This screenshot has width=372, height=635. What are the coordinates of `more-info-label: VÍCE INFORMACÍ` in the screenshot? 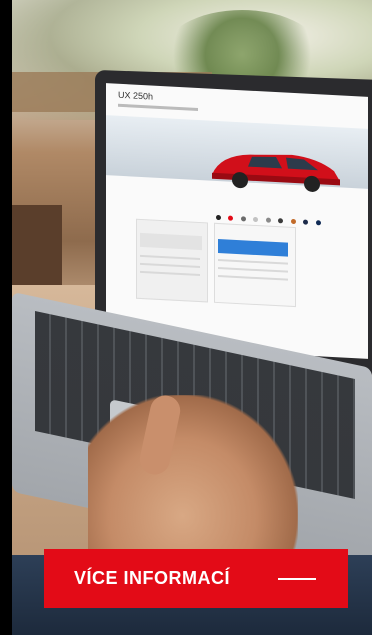 It's located at (152, 578).